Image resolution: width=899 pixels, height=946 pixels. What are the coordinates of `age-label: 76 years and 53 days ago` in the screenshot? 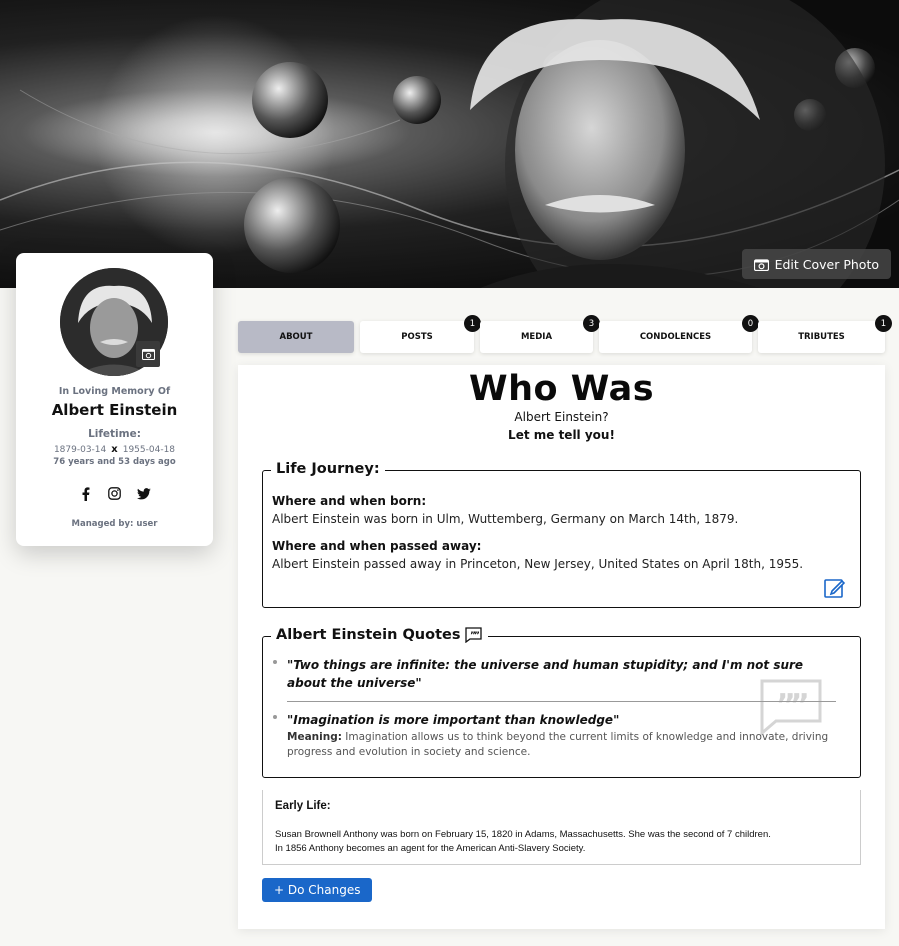 It's located at (114, 462).